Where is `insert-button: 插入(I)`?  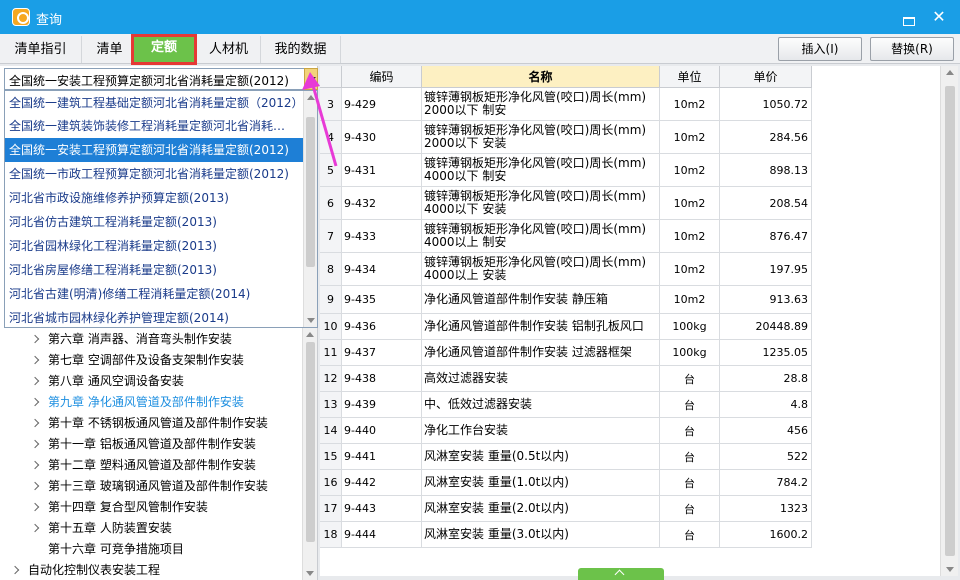 insert-button: 插入(I) is located at coordinates (820, 49).